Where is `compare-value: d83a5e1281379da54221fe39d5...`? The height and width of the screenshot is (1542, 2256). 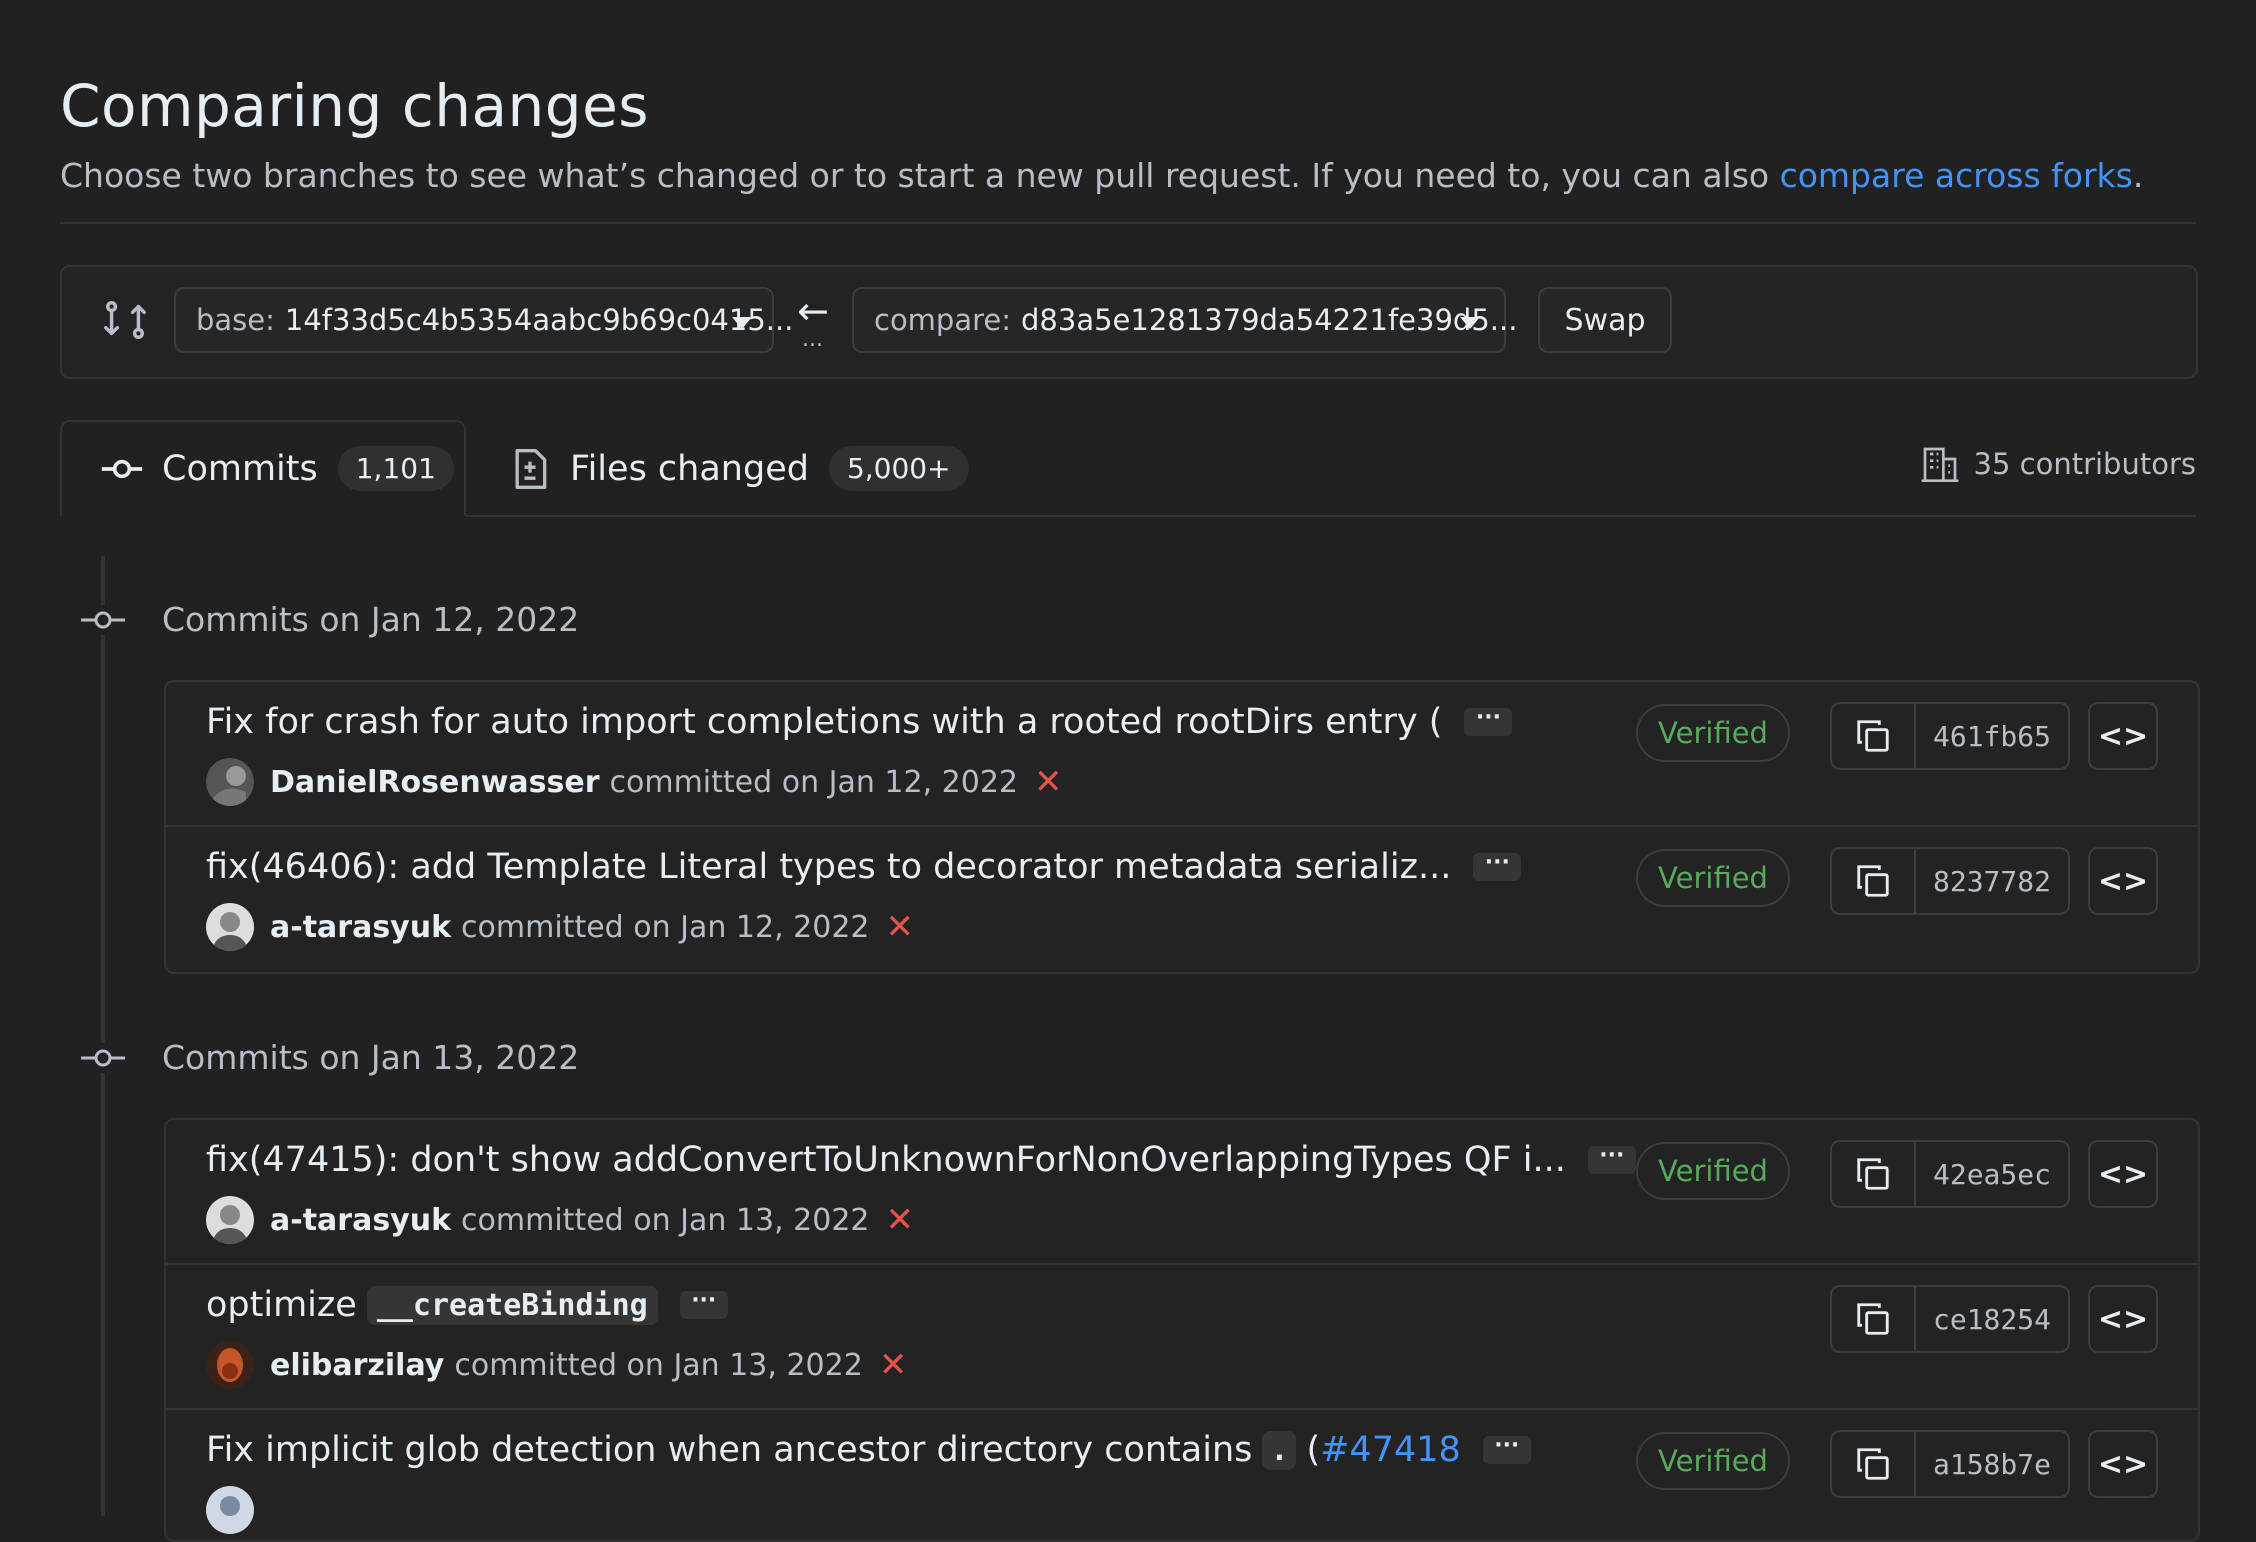 compare-value: d83a5e1281379da54221fe39d5... is located at coordinates (1269, 320).